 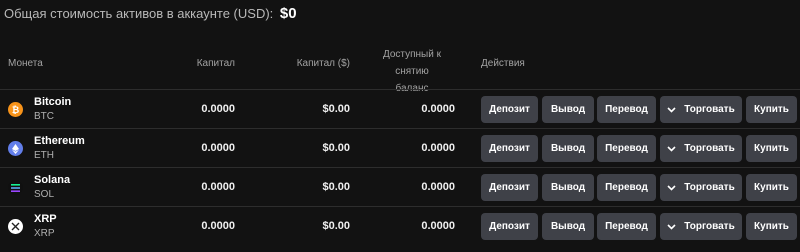 I want to click on coin-symbol: ETH, so click(x=44, y=155).